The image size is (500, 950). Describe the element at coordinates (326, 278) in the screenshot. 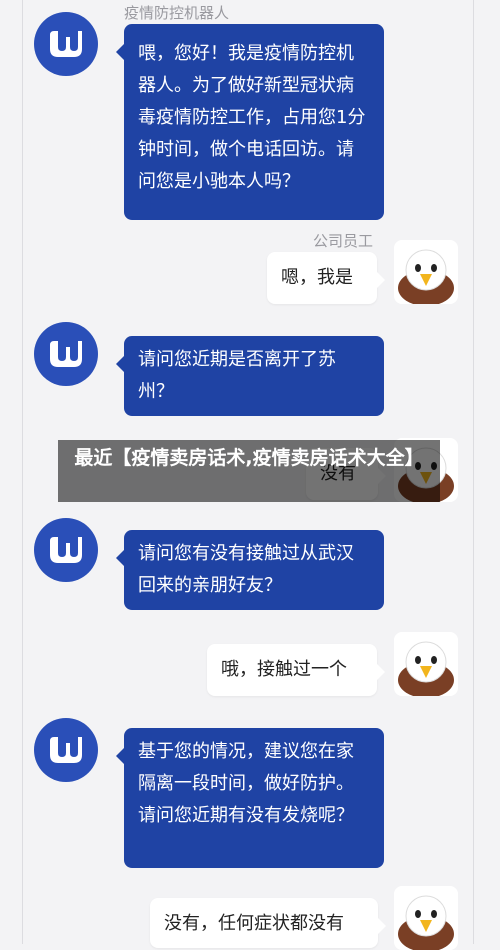

I see `user-message: 嗯，我是` at that location.